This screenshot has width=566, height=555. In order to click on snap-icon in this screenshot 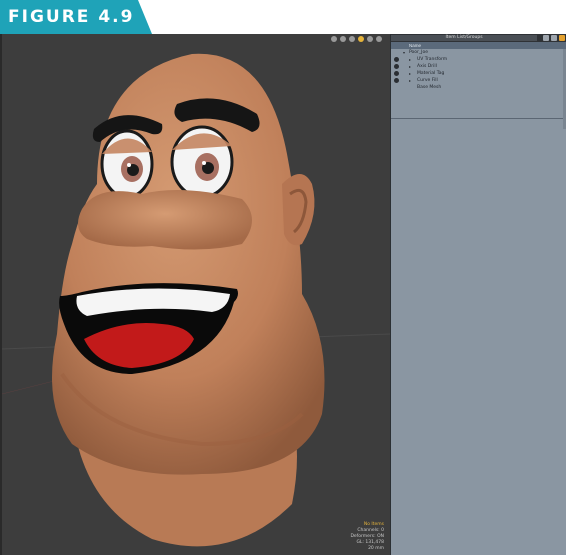, I will do `click(361, 39)`.